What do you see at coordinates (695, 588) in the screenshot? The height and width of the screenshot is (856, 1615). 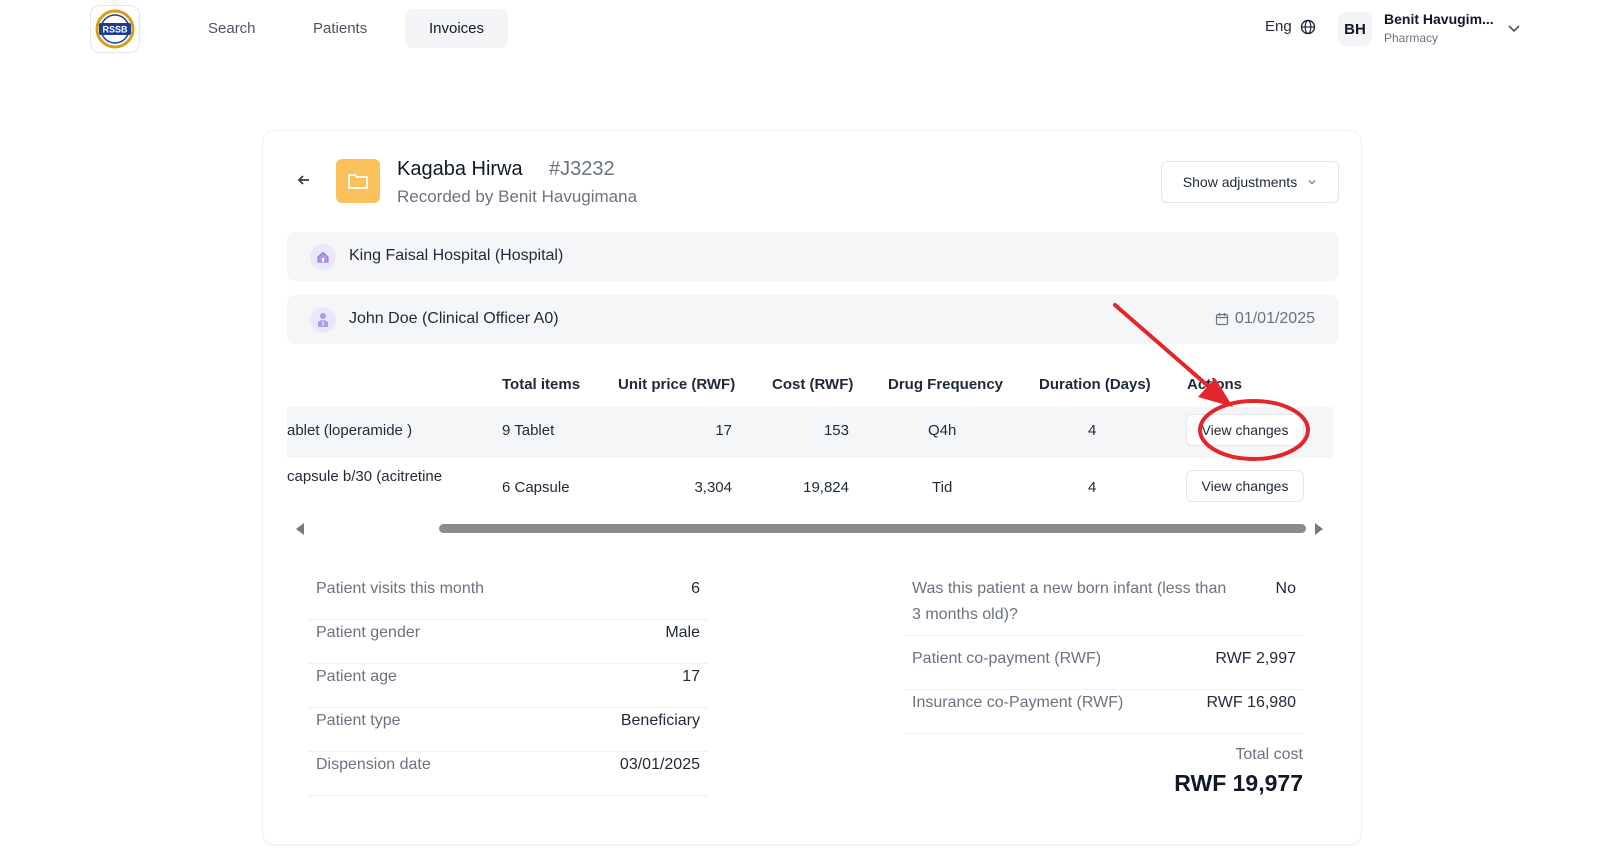 I see `summary-value: 6` at bounding box center [695, 588].